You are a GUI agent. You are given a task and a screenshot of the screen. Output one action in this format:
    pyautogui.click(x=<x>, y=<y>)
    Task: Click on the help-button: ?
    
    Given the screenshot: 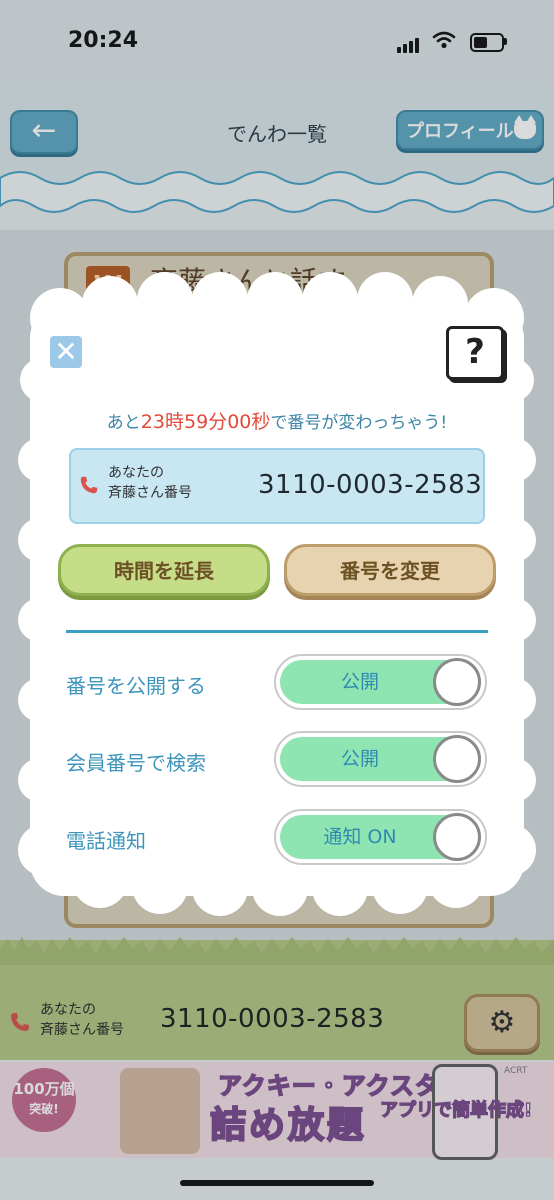 What is the action you would take?
    pyautogui.click(x=475, y=353)
    